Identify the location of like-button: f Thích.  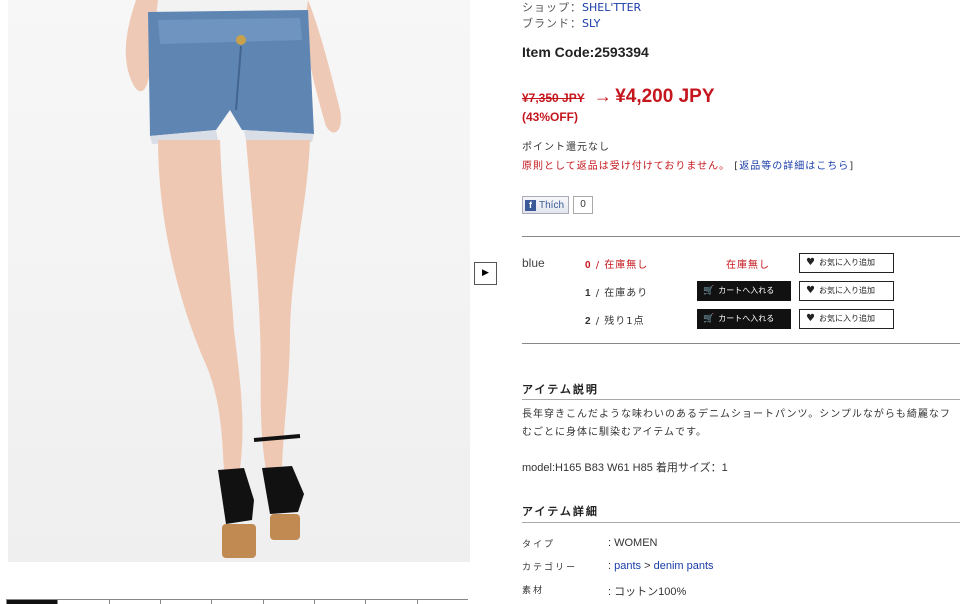
(546, 205).